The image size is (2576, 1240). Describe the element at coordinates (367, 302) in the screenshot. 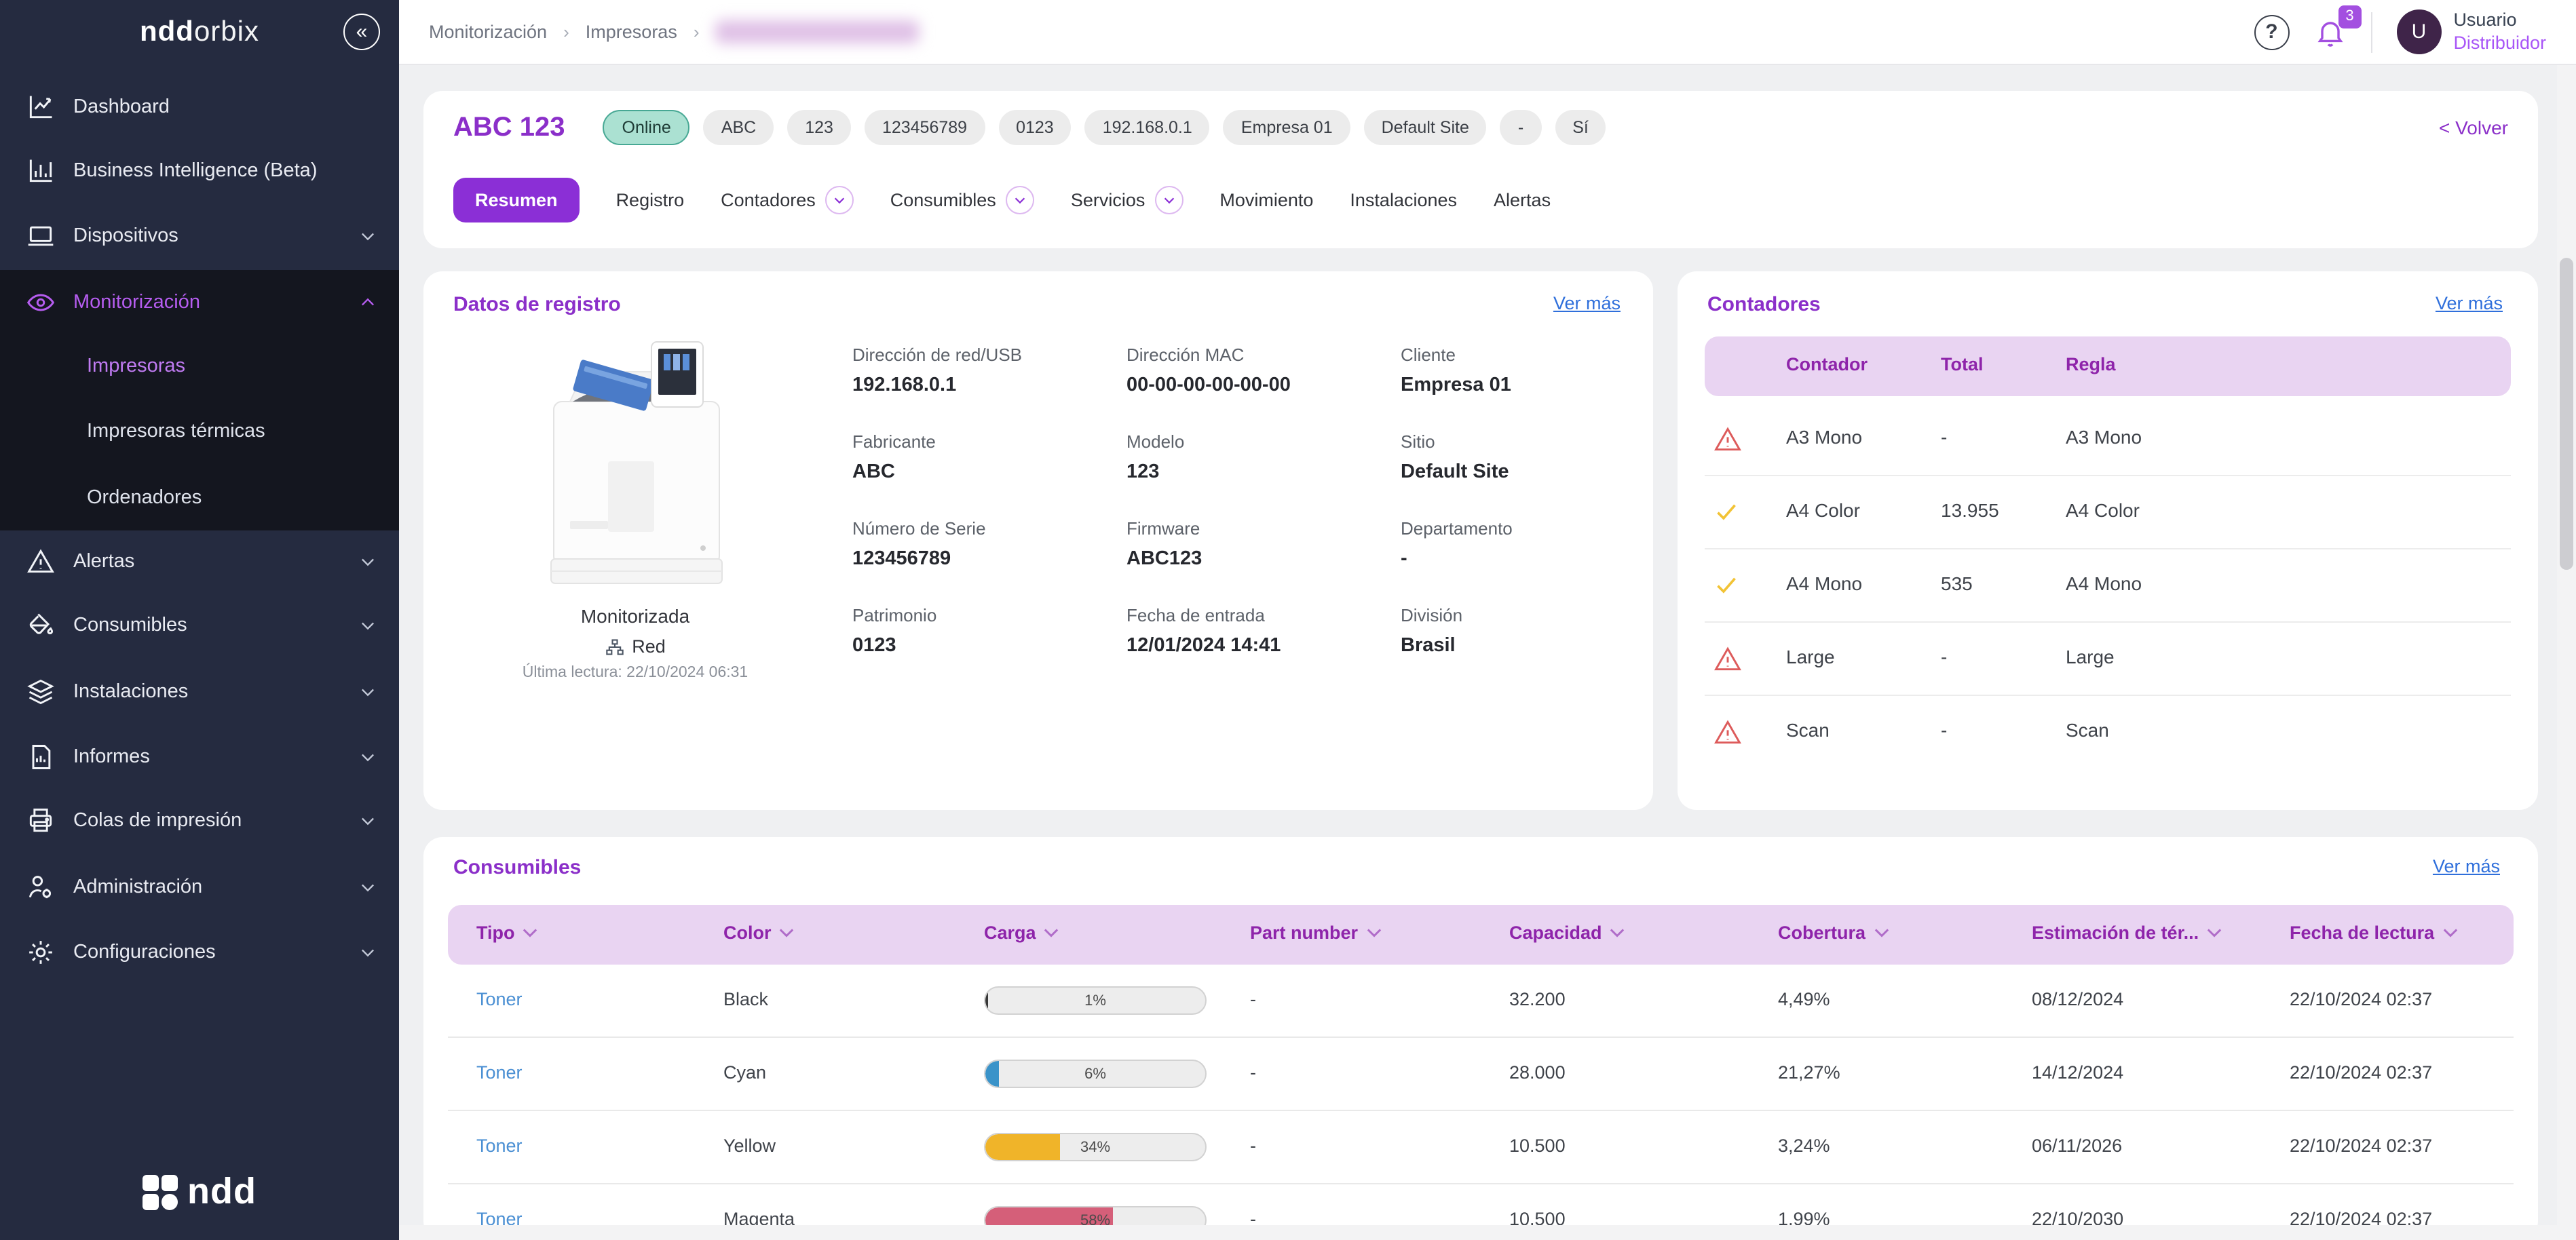

I see `chevron-up-icon` at that location.